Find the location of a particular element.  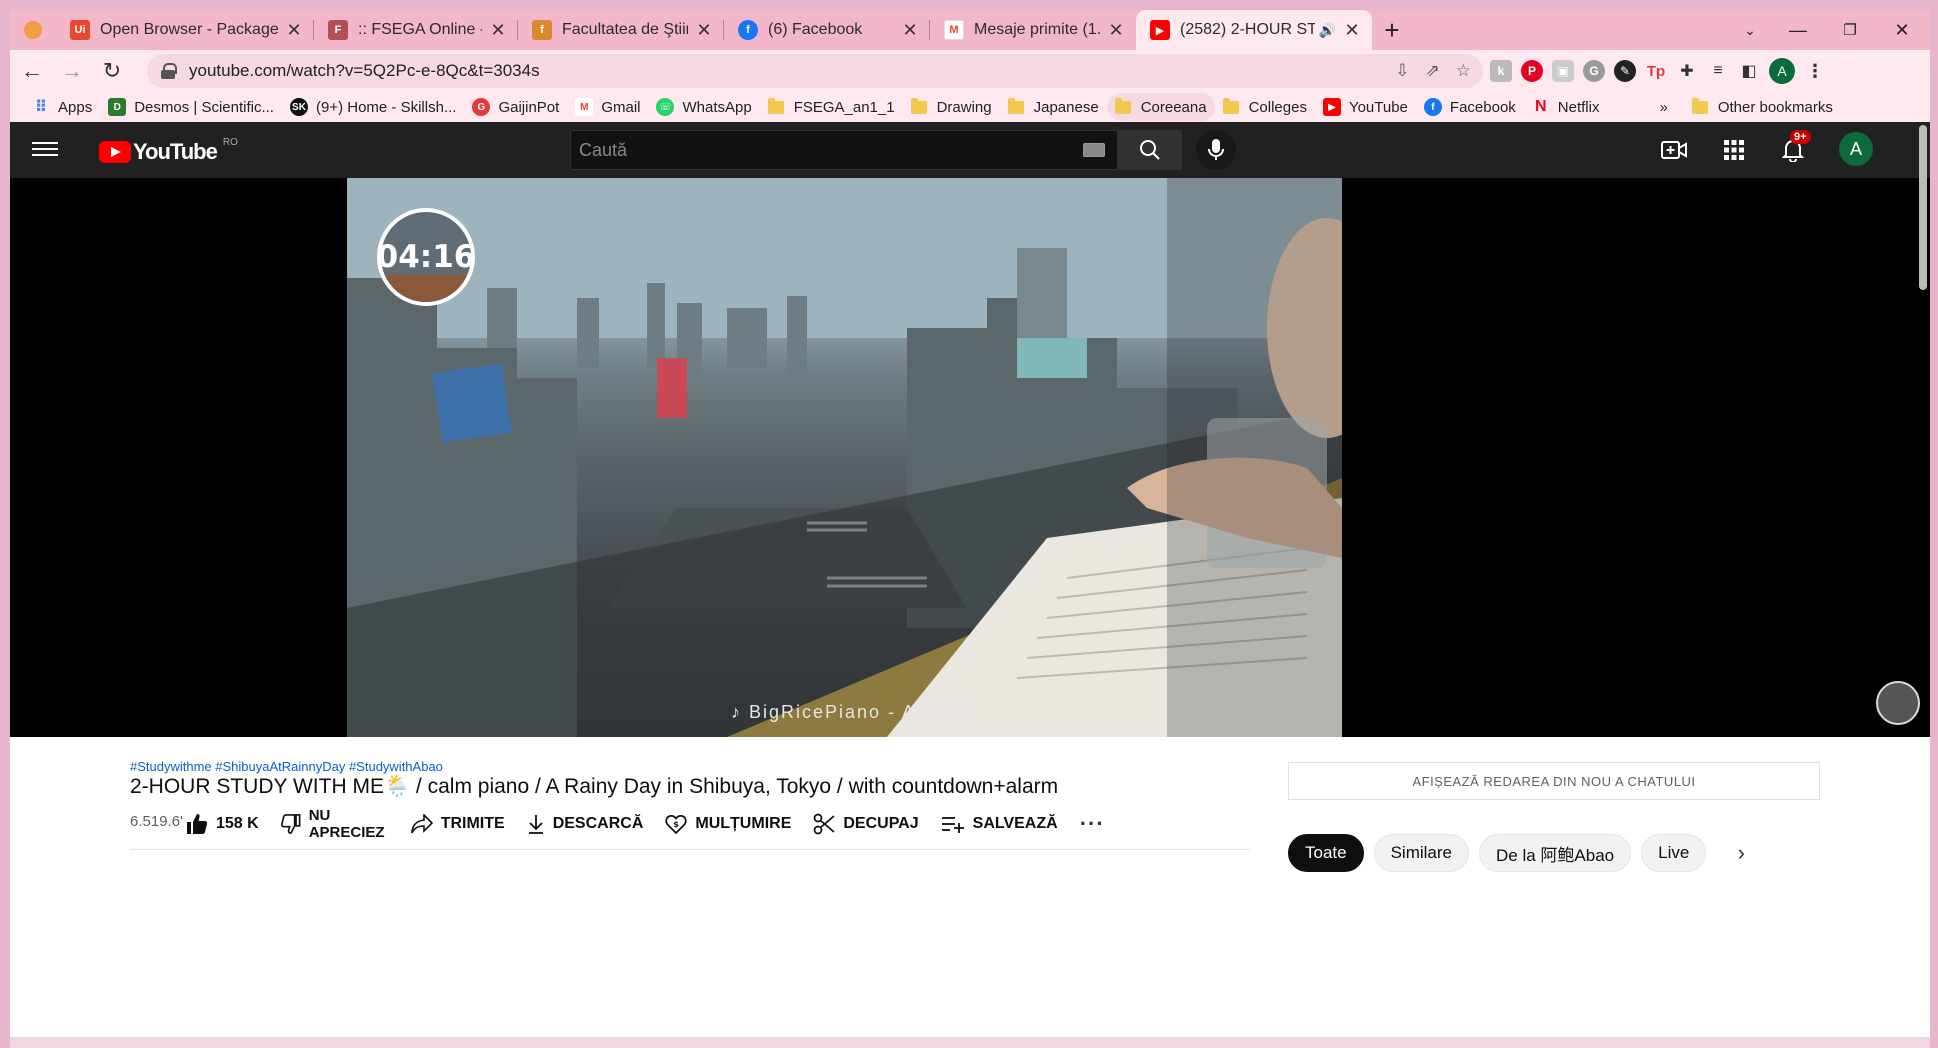

search-icon is located at coordinates (1150, 150).